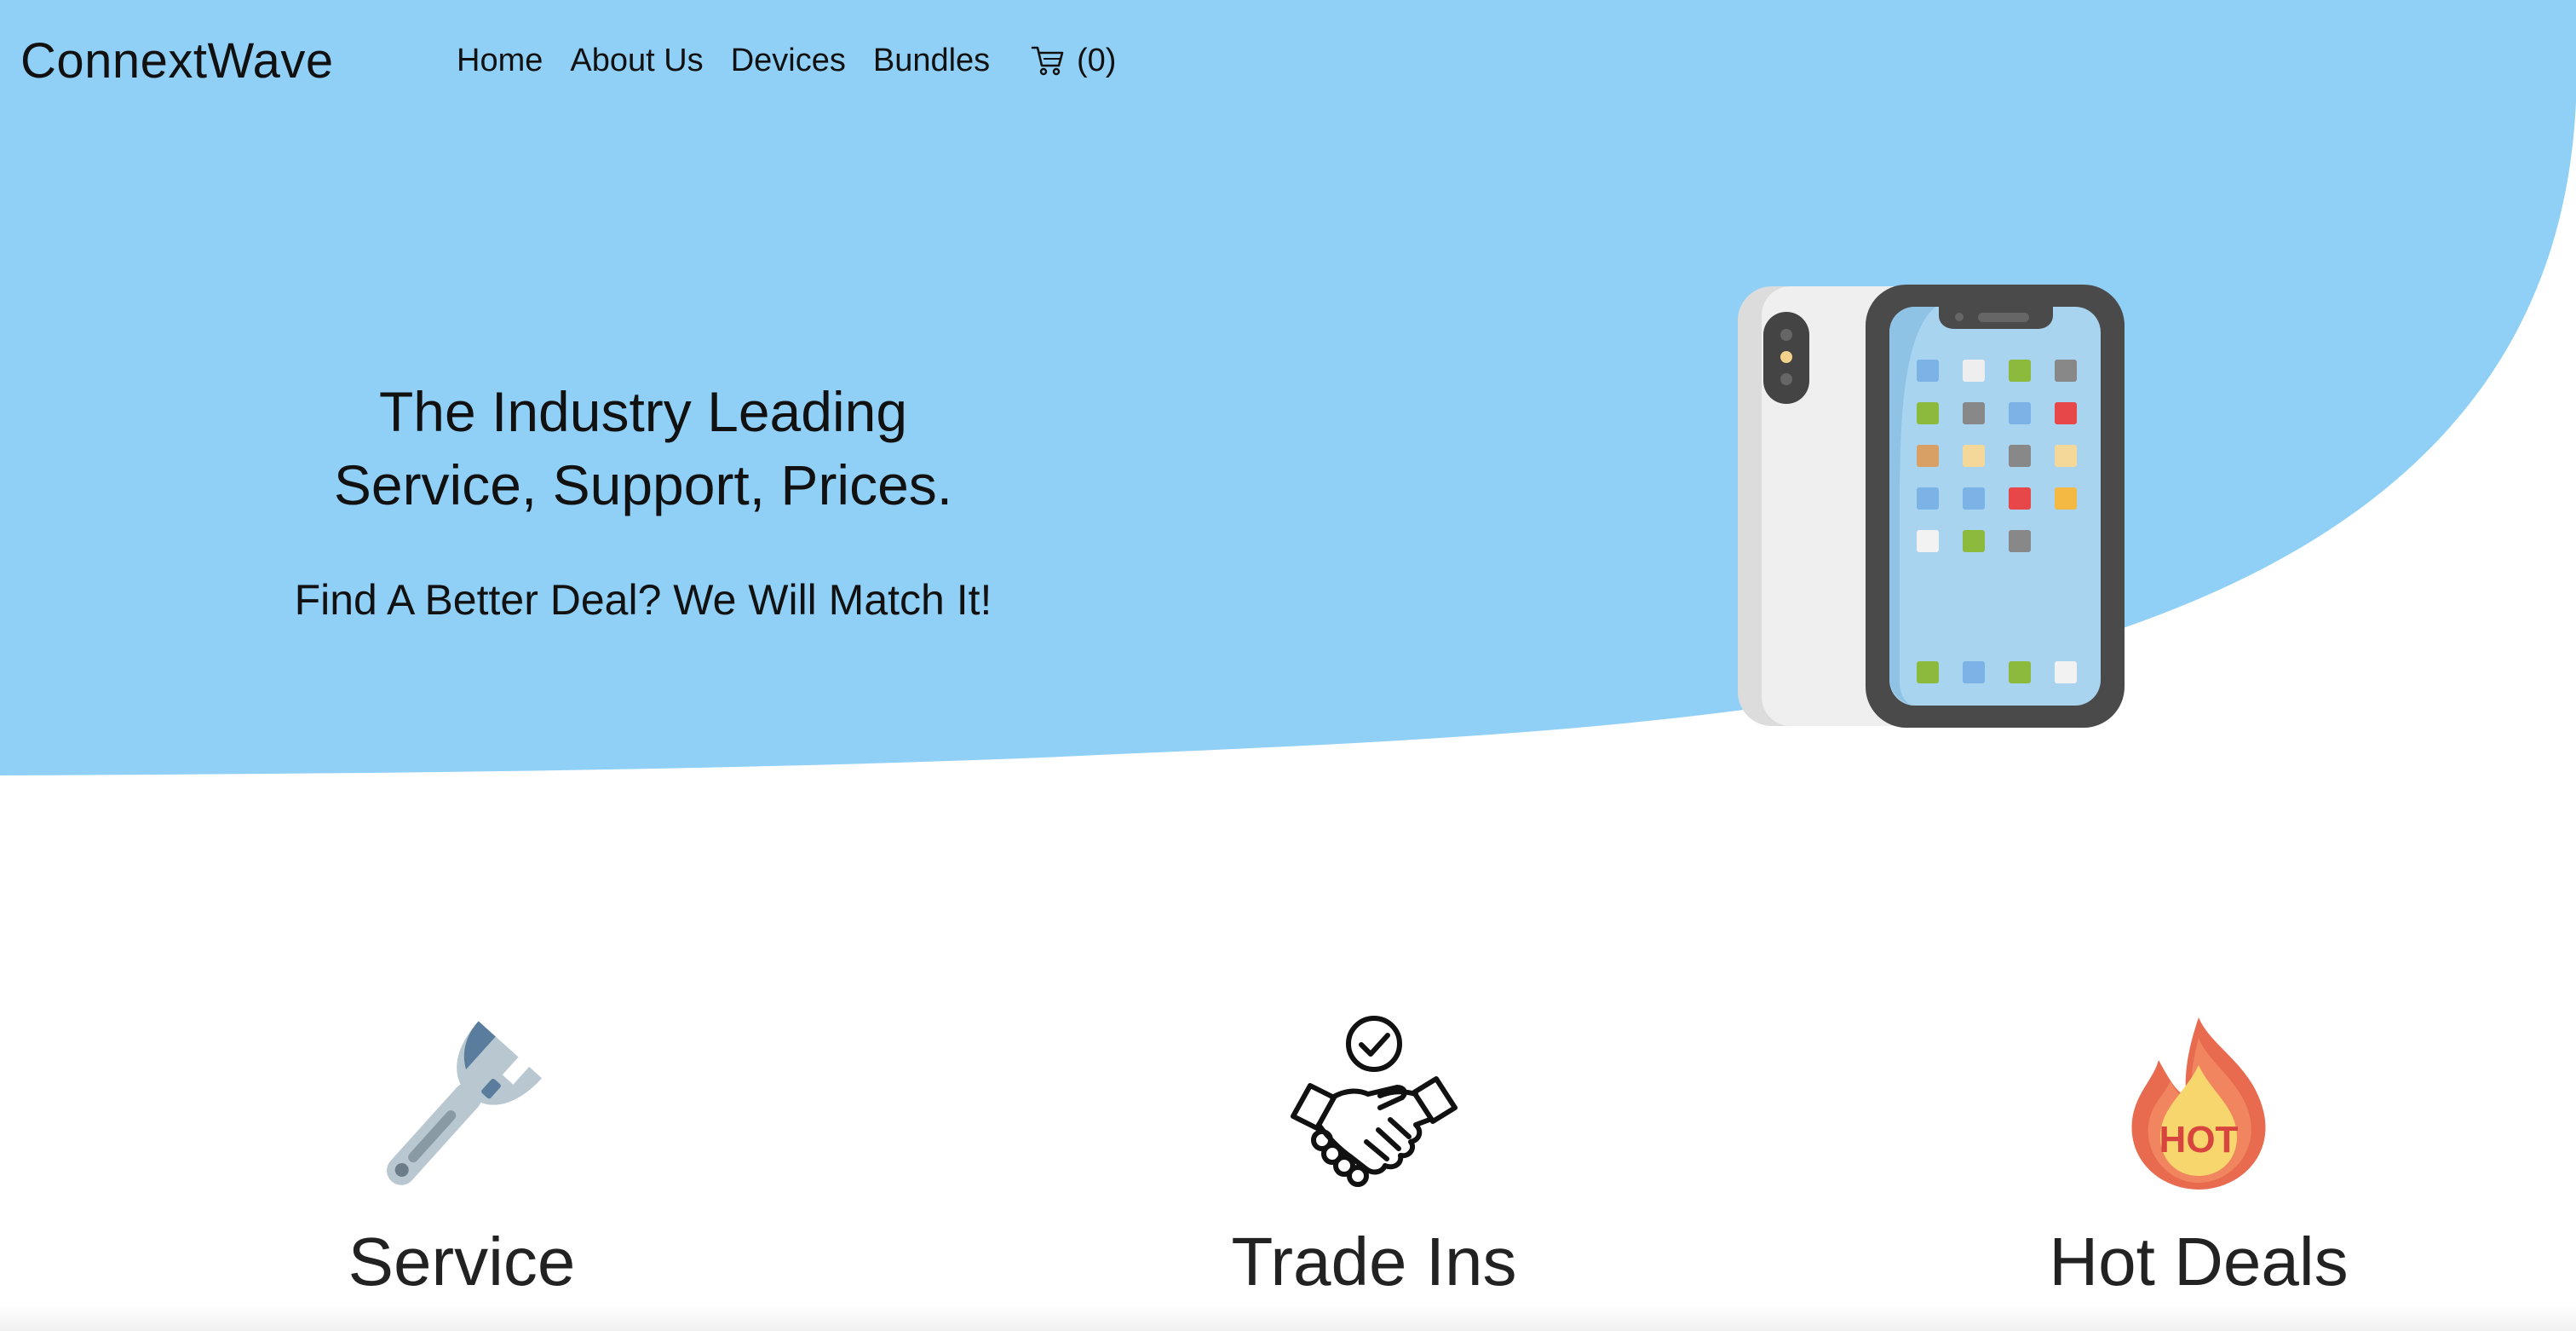  I want to click on smartphone-illustration, so click(1932, 506).